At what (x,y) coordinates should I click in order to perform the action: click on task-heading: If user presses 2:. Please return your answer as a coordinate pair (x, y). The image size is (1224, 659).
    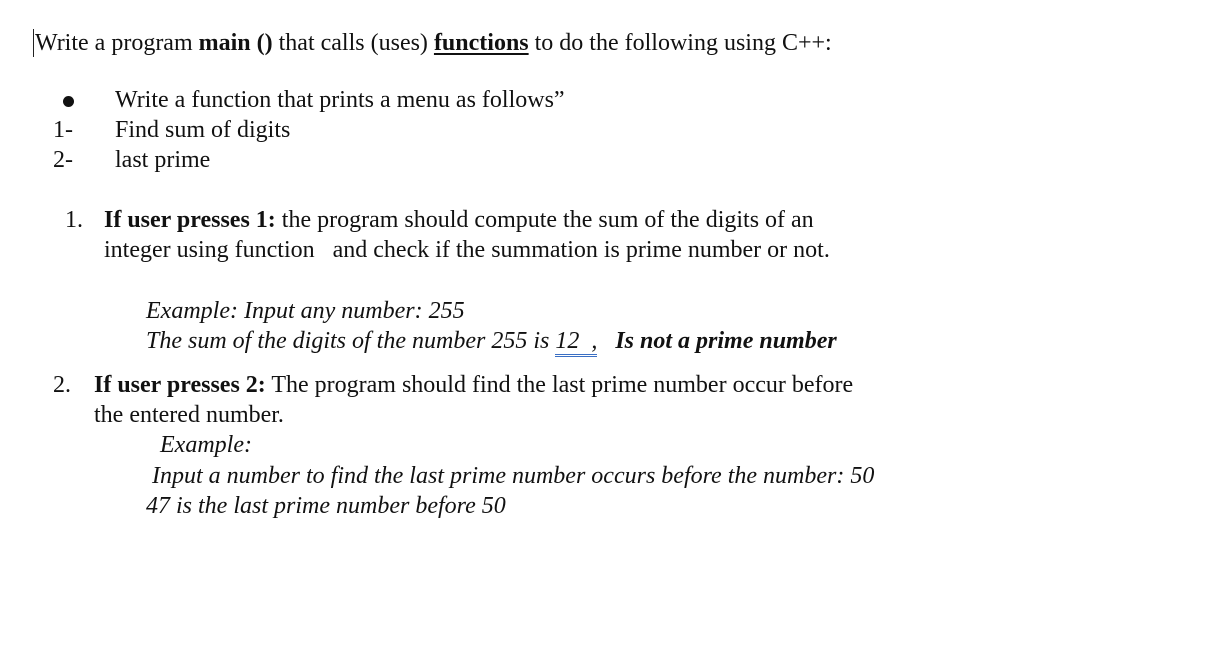
    Looking at the image, I should click on (180, 385).